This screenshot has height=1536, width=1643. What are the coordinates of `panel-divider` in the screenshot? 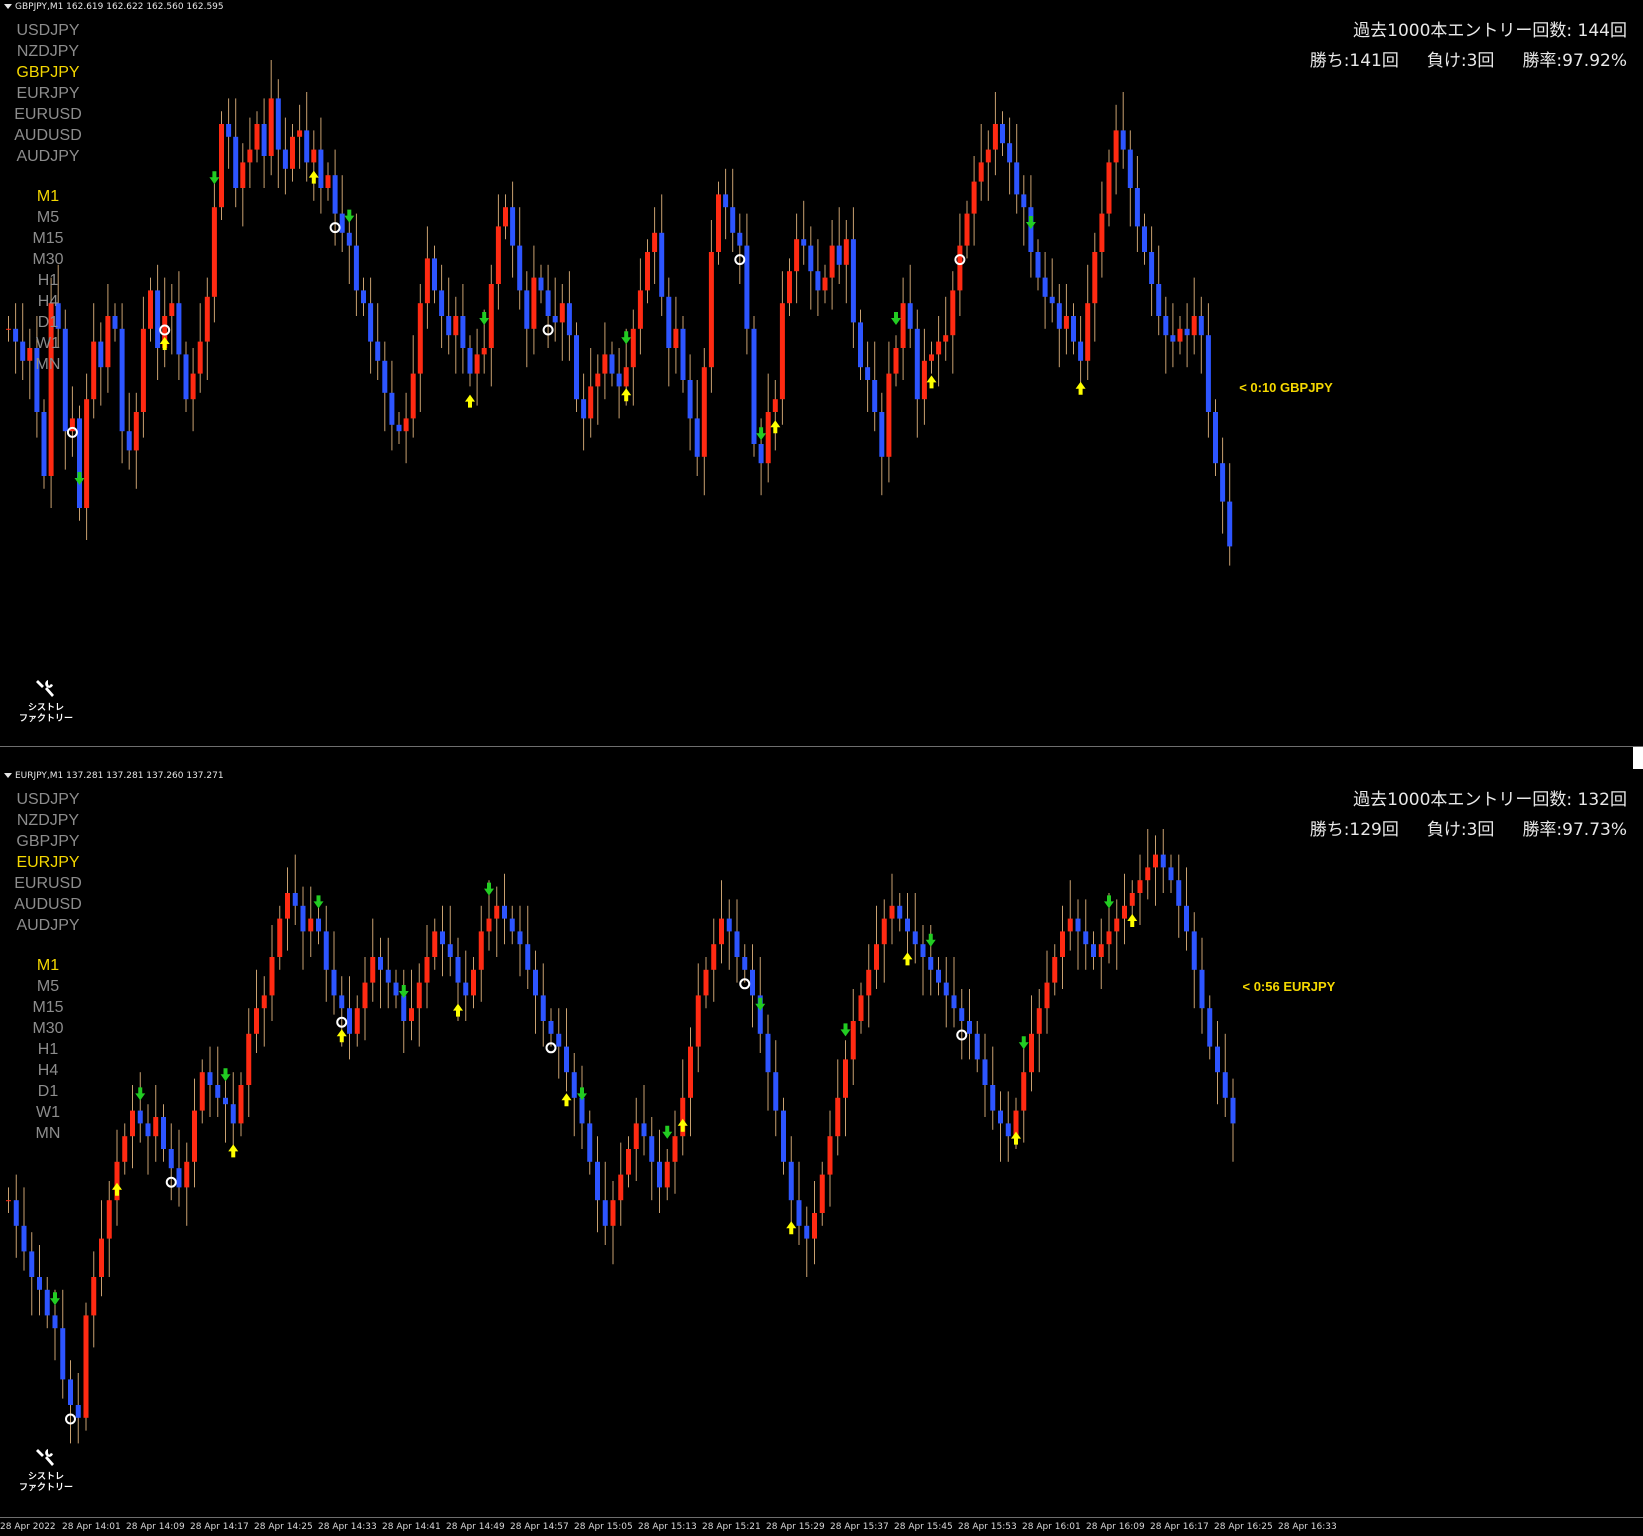 It's located at (821, 758).